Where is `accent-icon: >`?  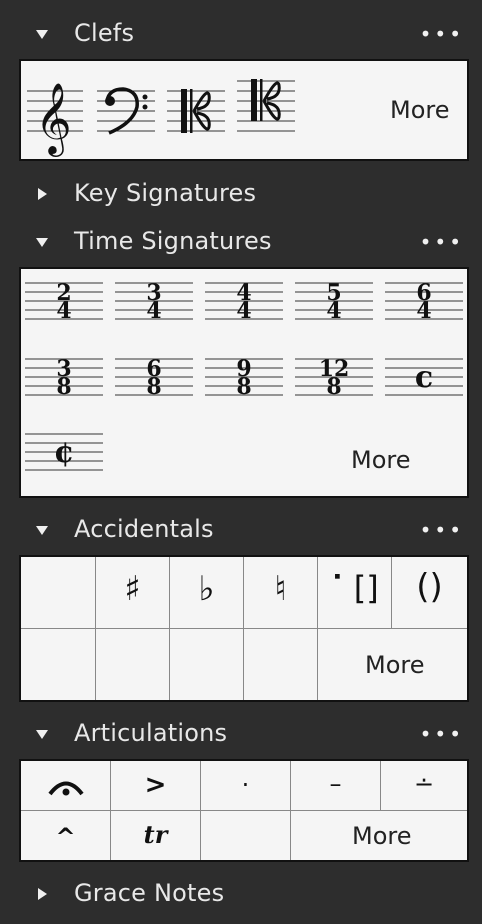
accent-icon: > is located at coordinates (156, 786).